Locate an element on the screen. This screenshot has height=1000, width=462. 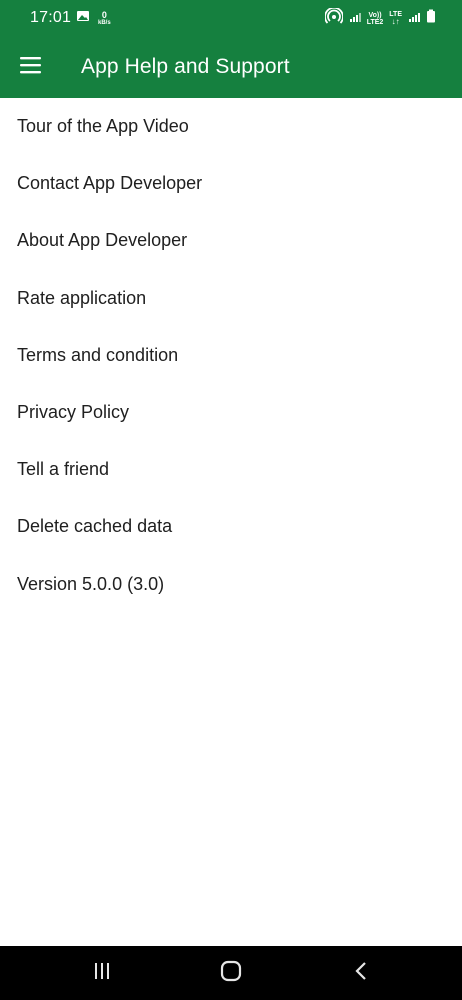
menu-item-version: Version 5.0.0 (3.0) is located at coordinates (231, 584).